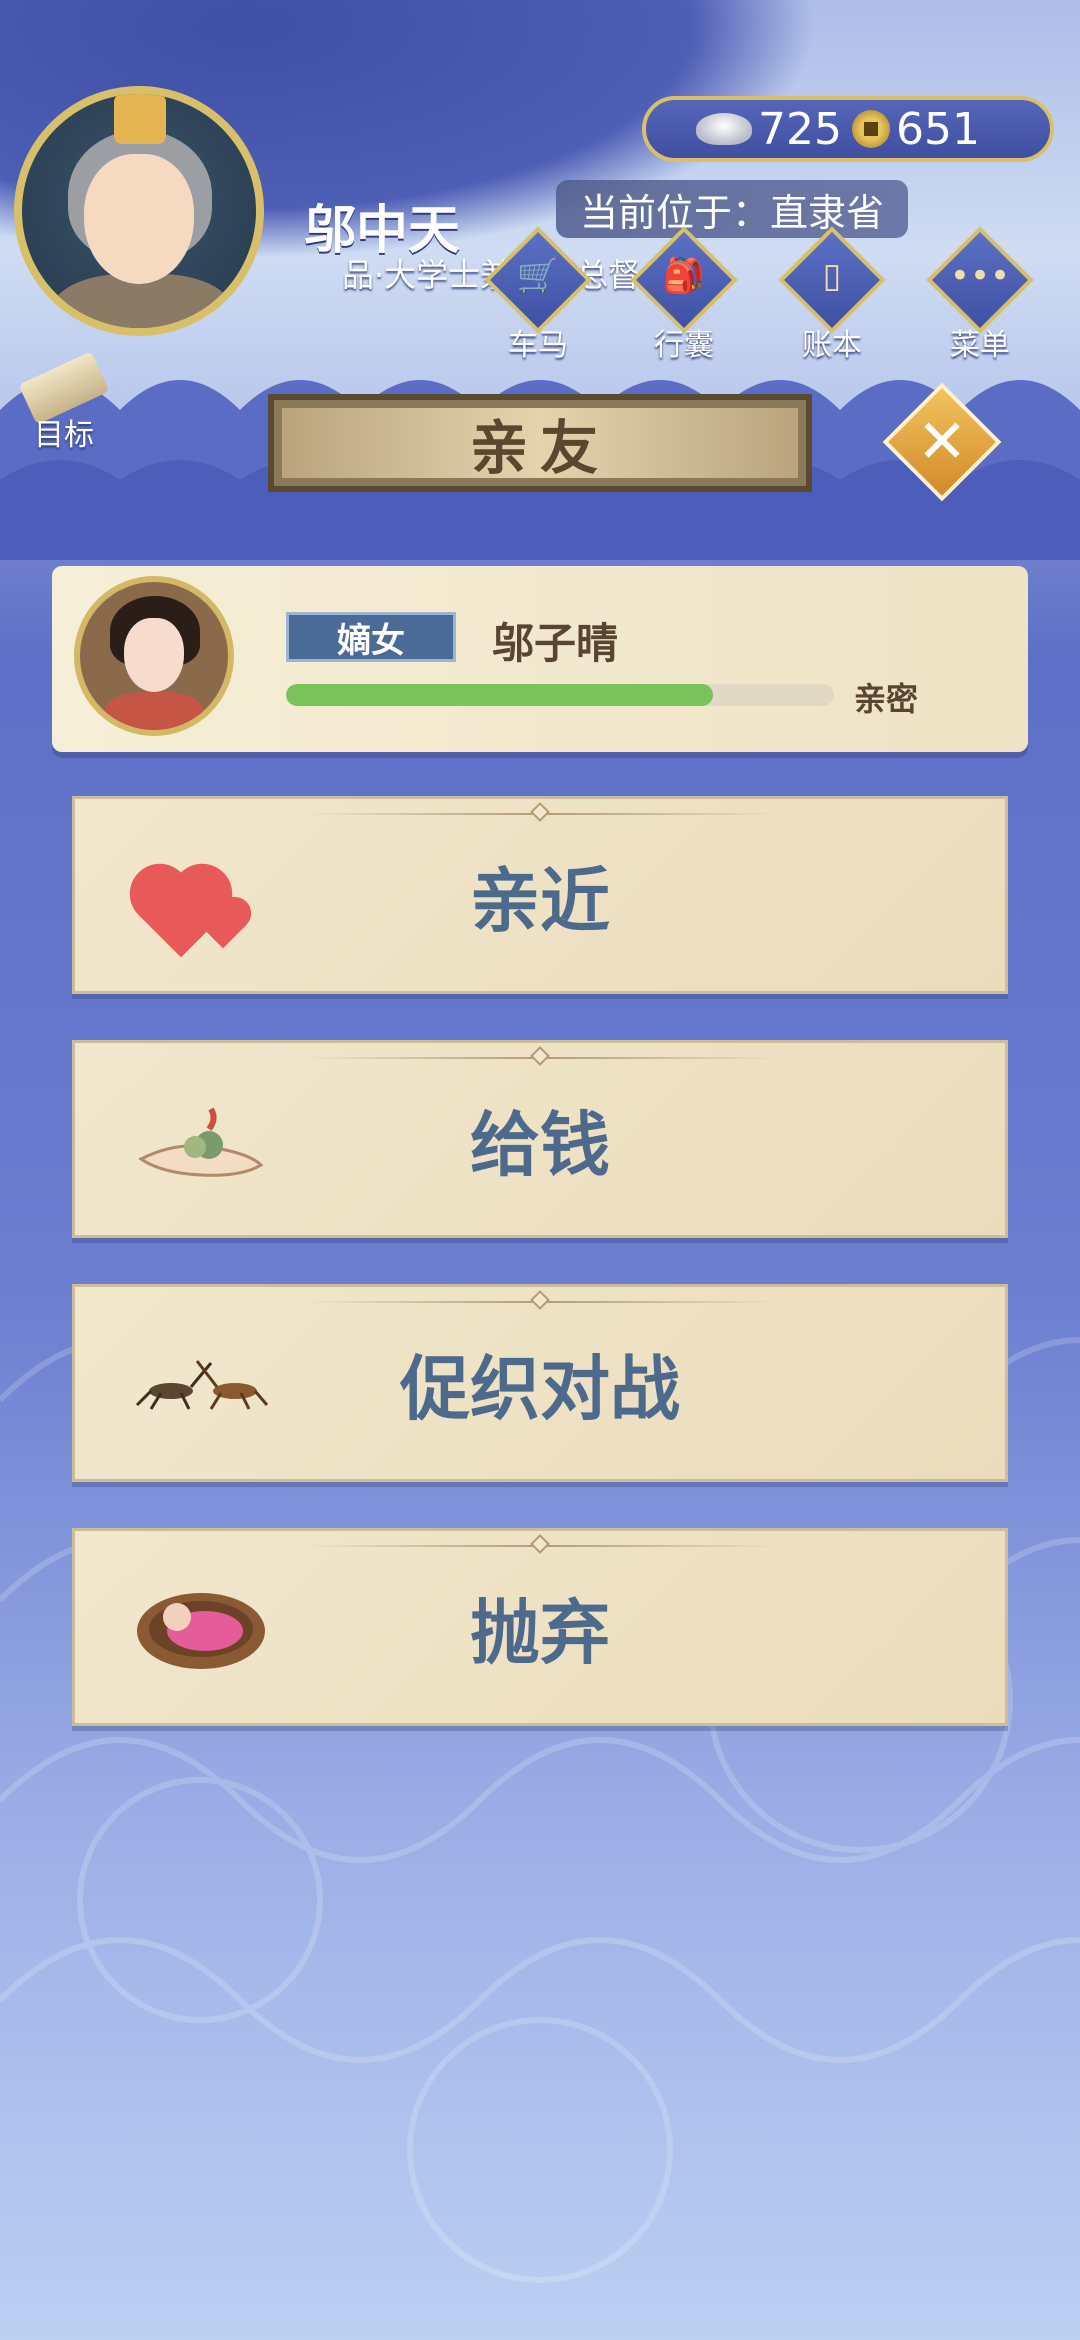  What do you see at coordinates (832, 276) in the screenshot?
I see `ledger-glyph: ▯` at bounding box center [832, 276].